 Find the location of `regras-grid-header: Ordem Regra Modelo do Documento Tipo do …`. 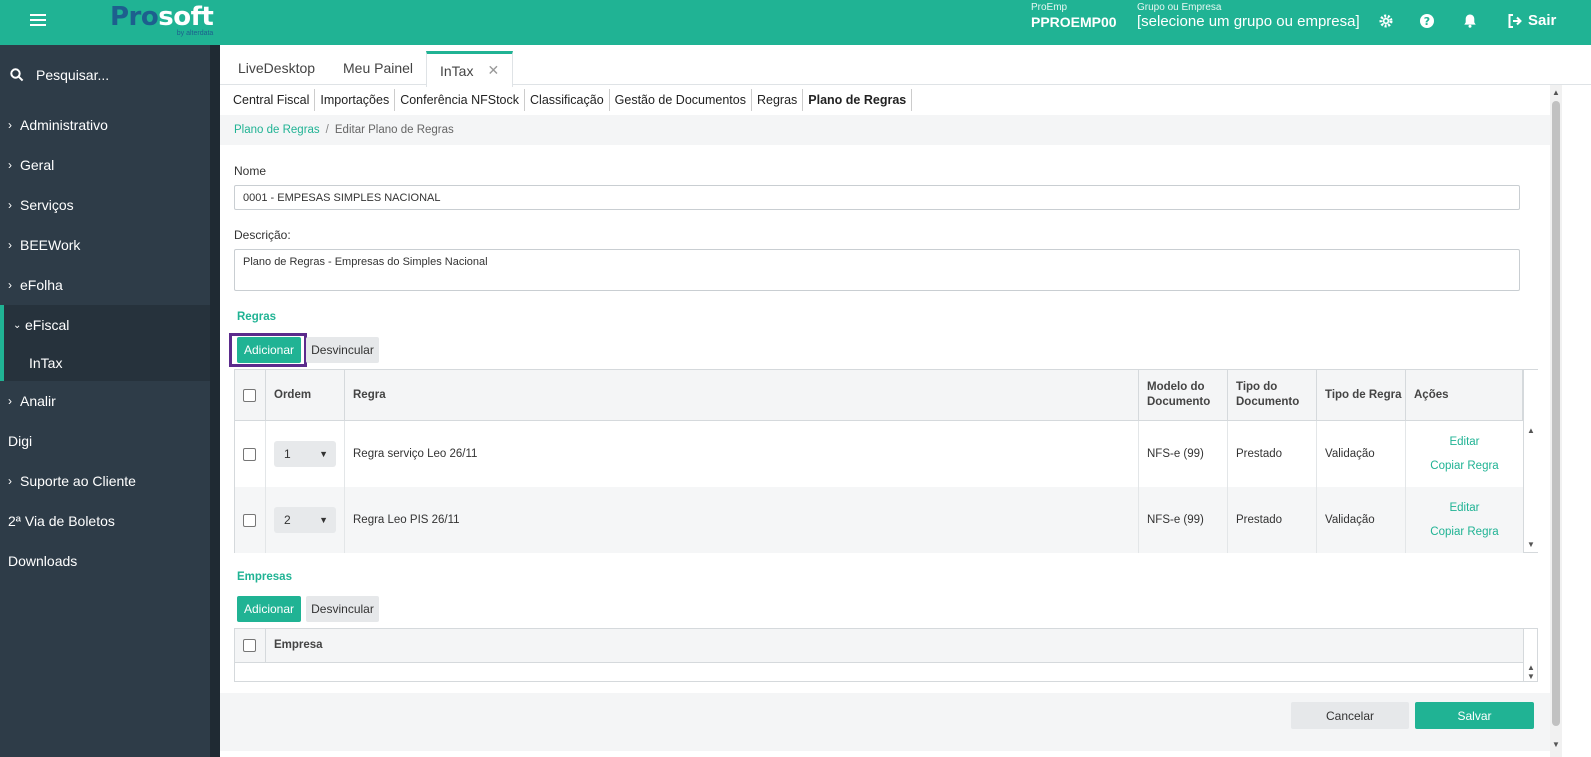

regras-grid-header: Ordem Regra Modelo do Documento Tipo do … is located at coordinates (879, 395).